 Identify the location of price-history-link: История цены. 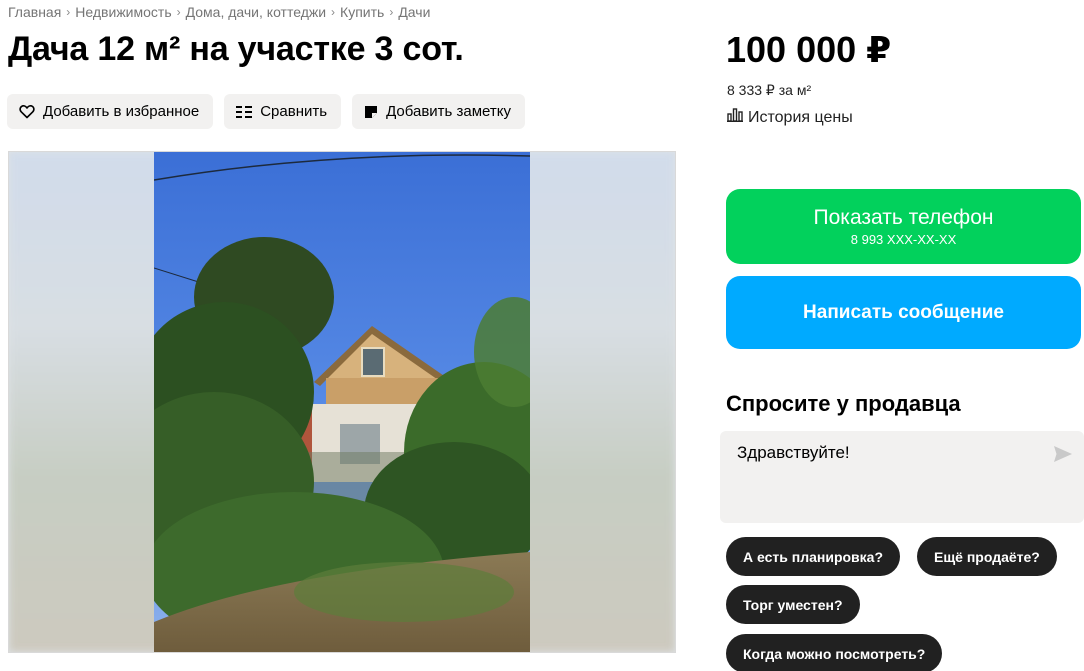
(790, 117).